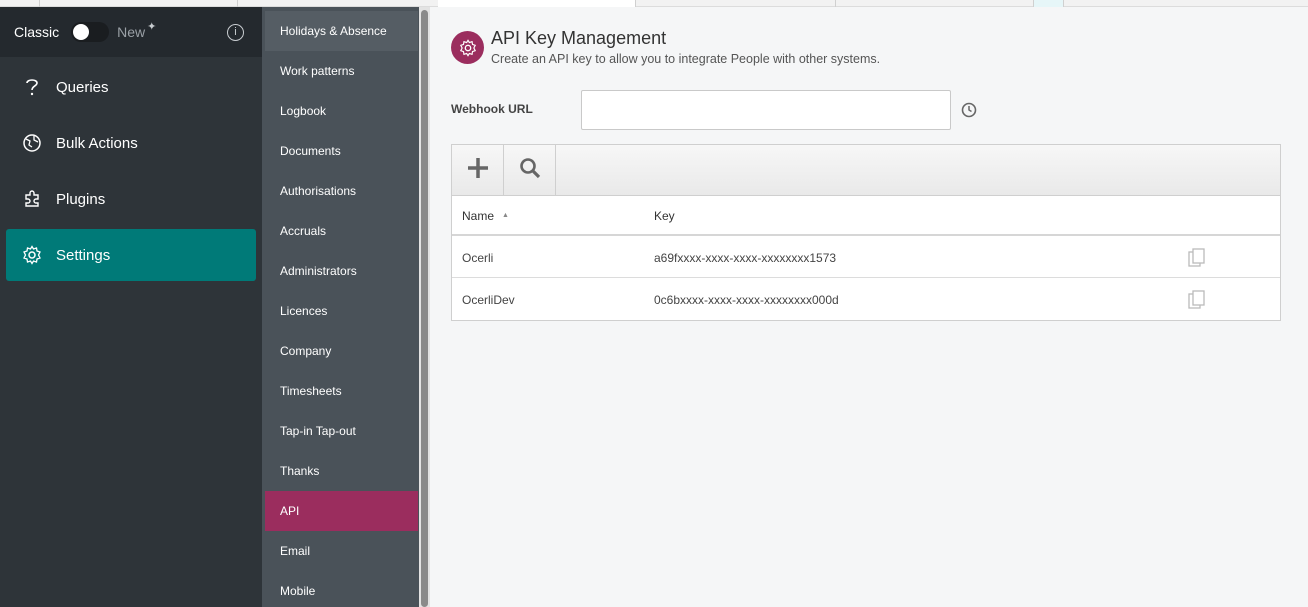  I want to click on globe-icon, so click(32, 143).